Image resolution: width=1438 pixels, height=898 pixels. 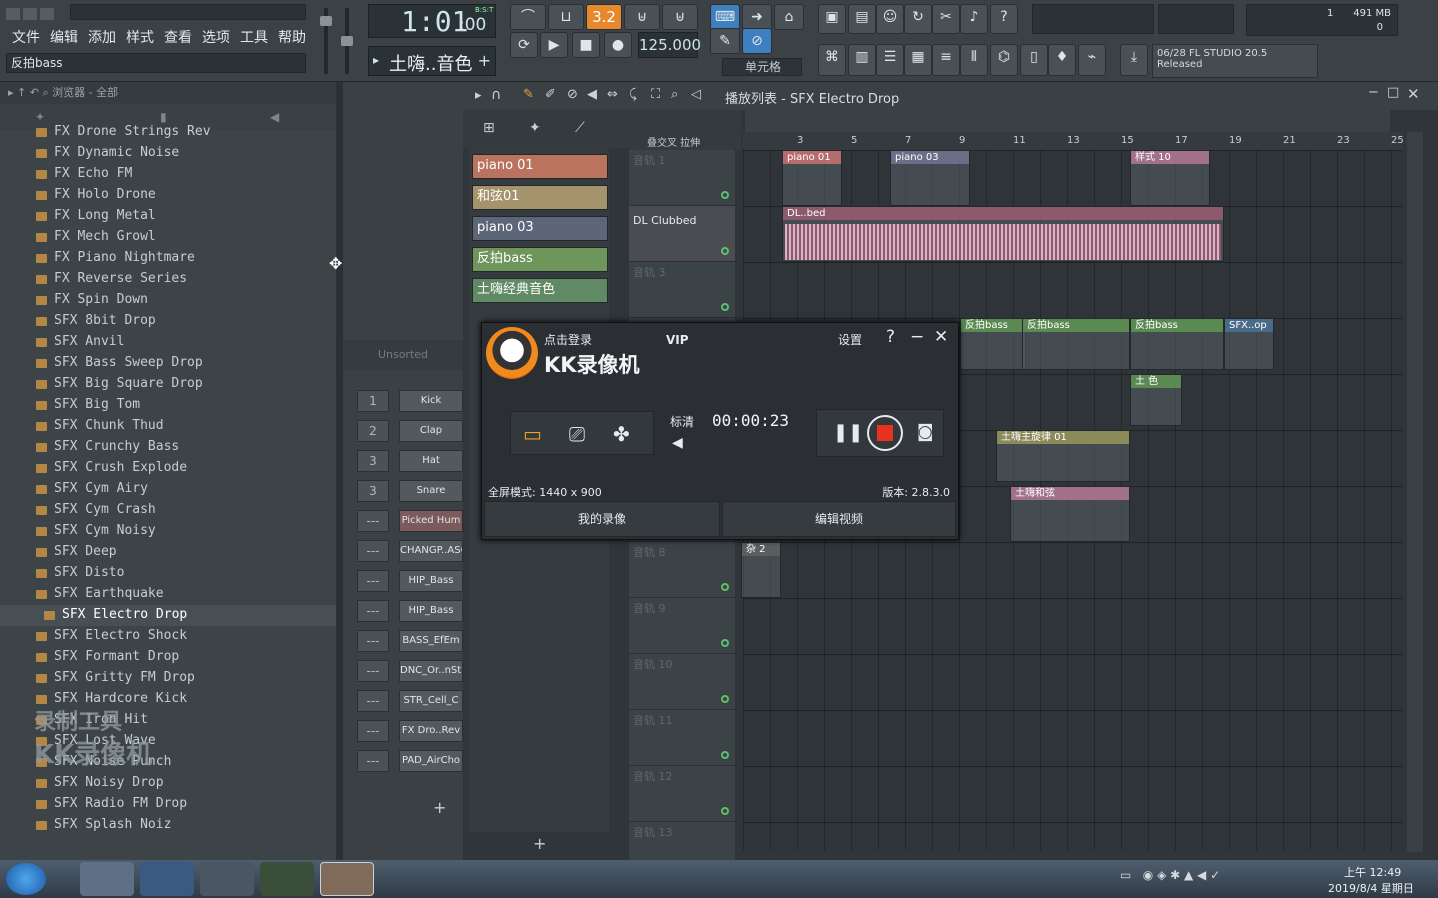 I want to click on taskbar-avatar-icon, so click(x=227, y=879).